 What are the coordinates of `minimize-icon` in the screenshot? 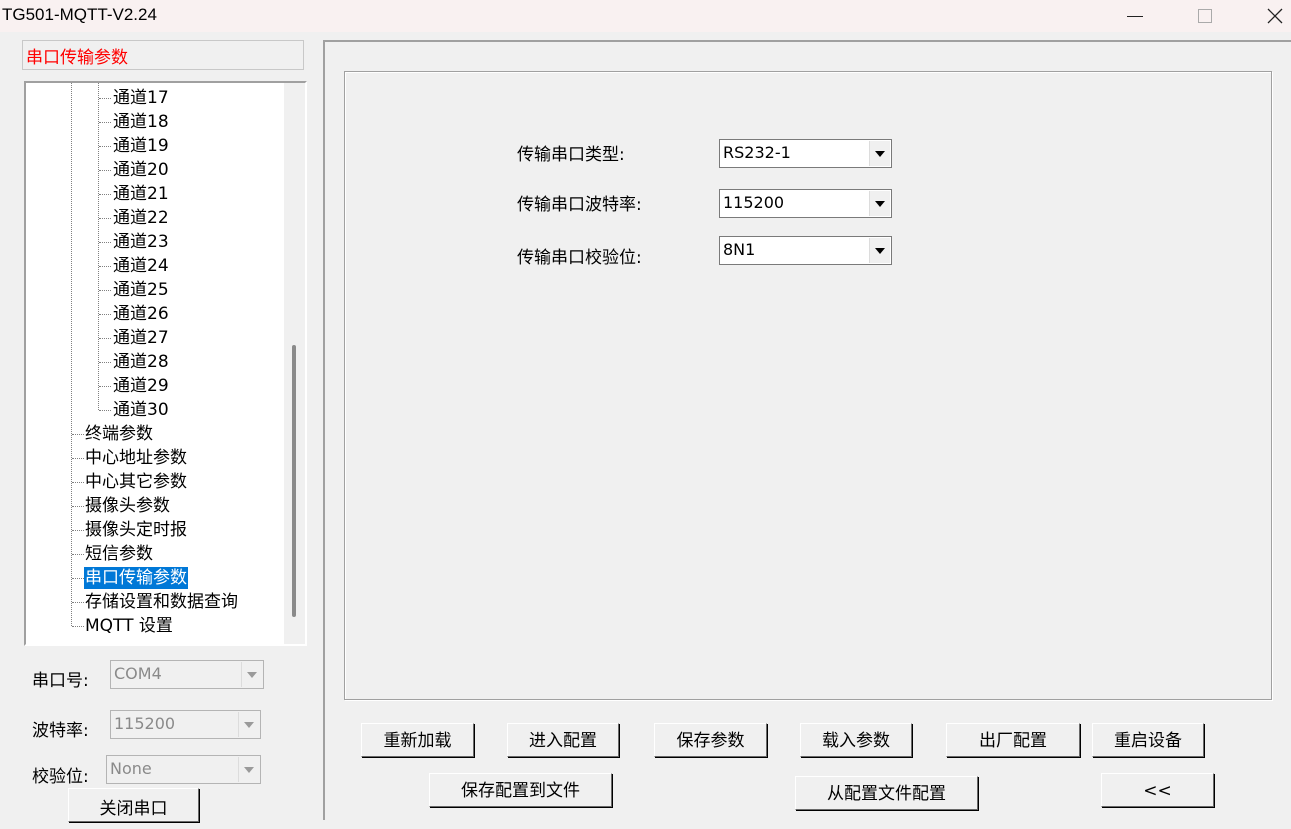 It's located at (1135, 16).